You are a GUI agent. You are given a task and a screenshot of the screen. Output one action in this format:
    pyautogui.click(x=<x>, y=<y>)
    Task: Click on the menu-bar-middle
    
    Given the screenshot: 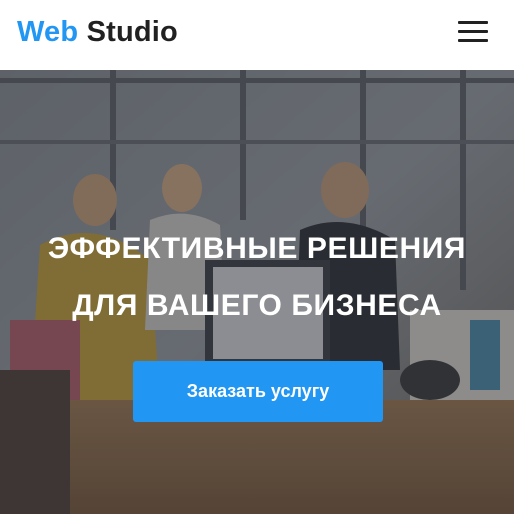 What is the action you would take?
    pyautogui.click(x=473, y=31)
    